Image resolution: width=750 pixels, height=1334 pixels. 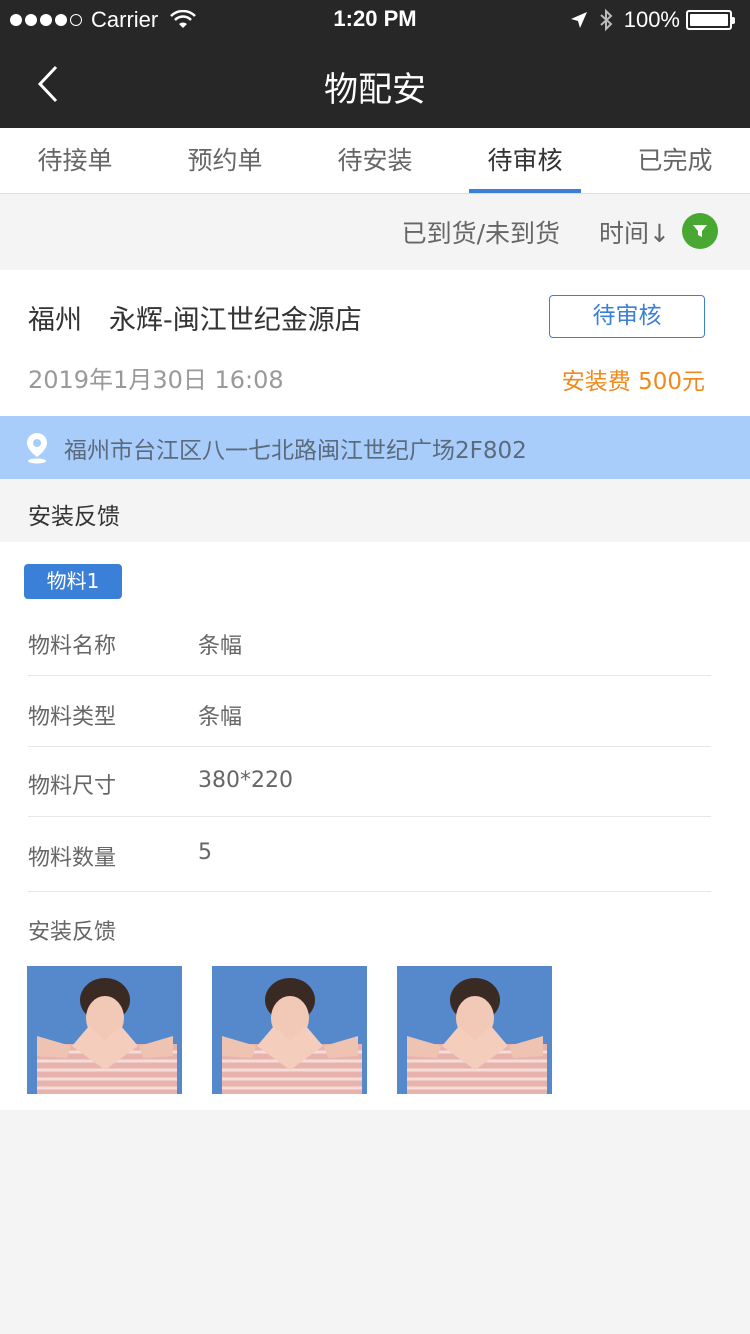 I want to click on funnel-icon, so click(x=700, y=231).